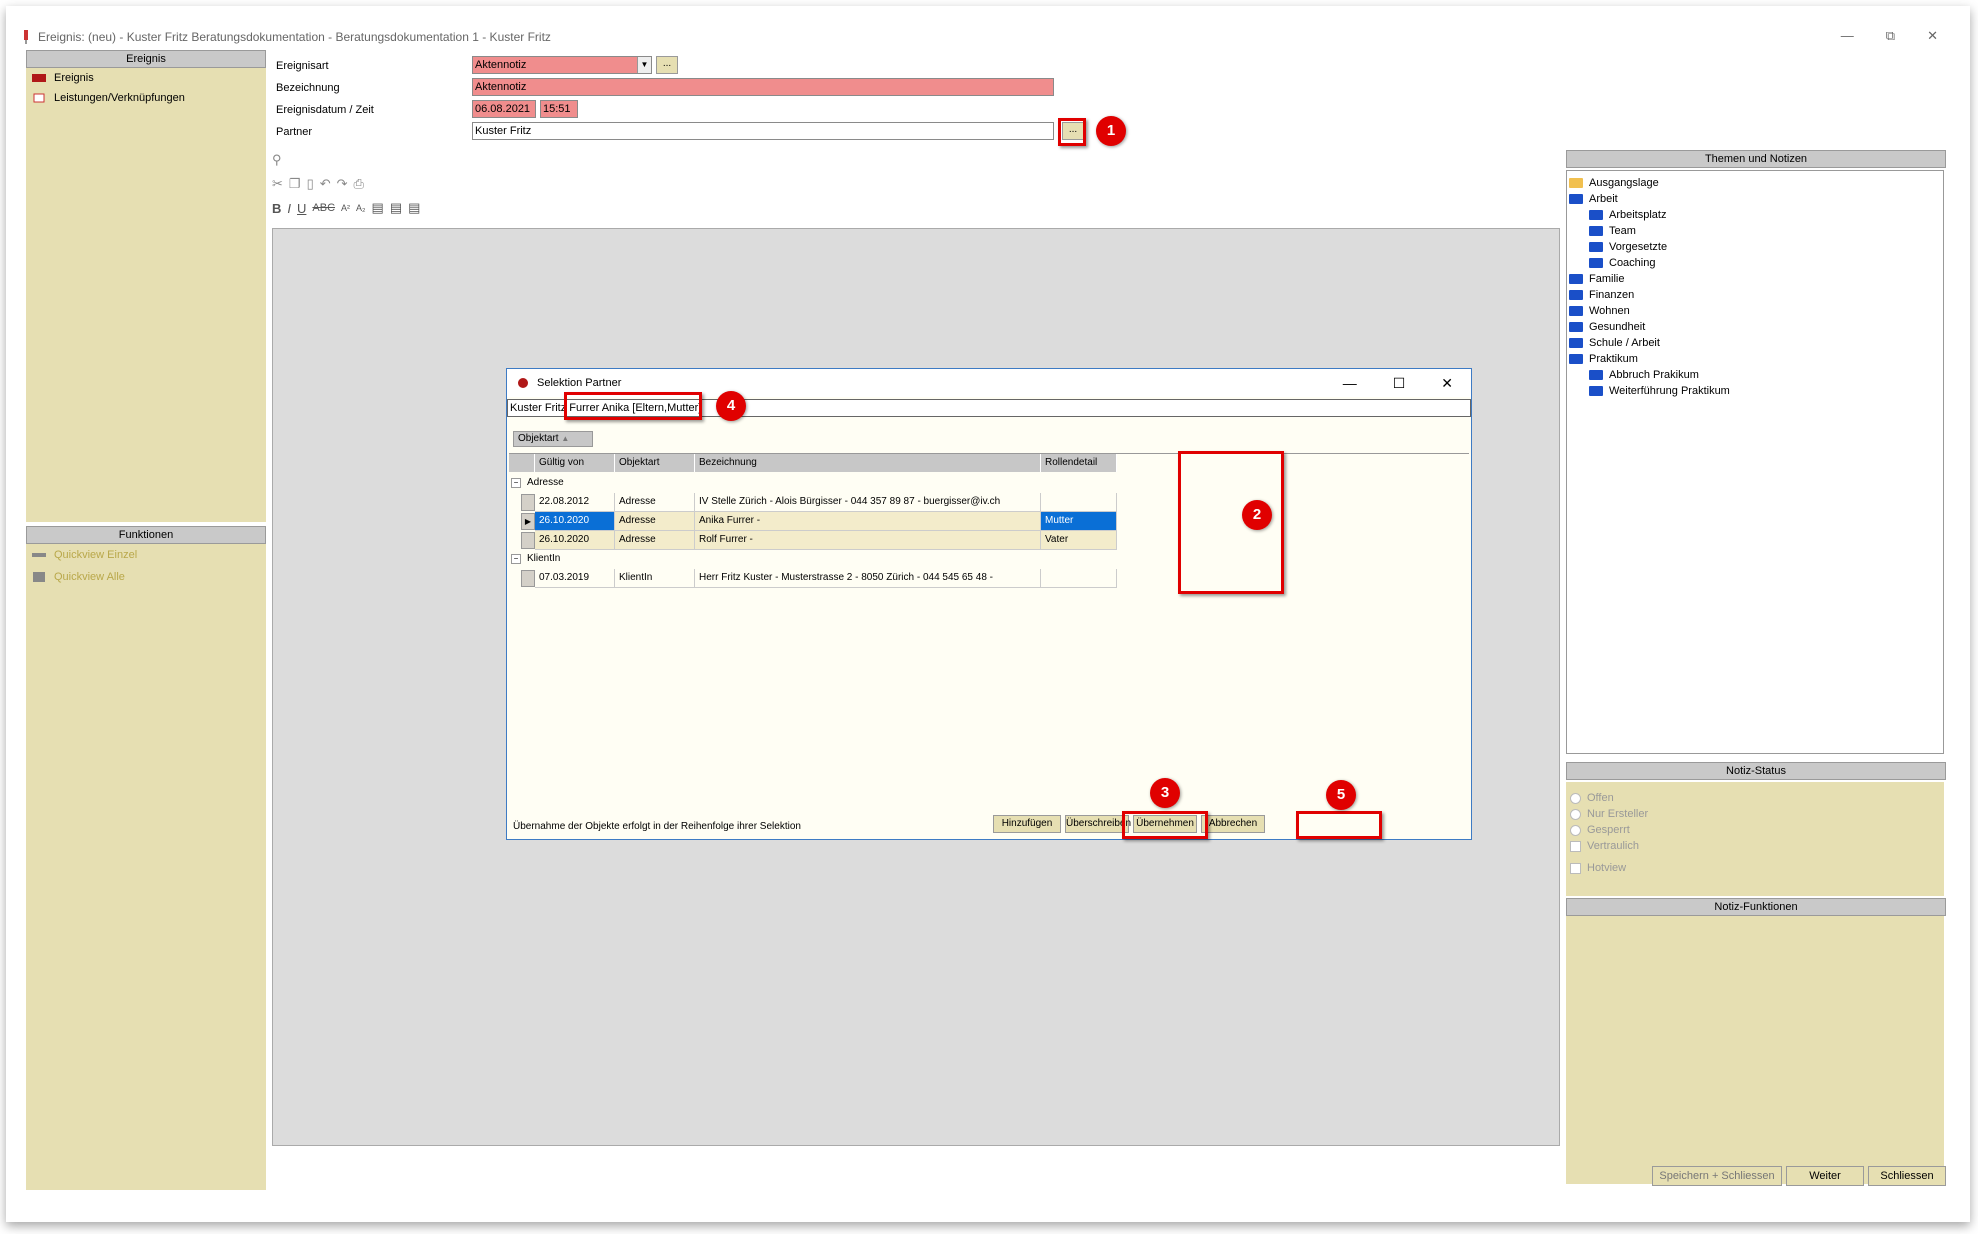  Describe the element at coordinates (1755, 327) in the screenshot. I see `tree-item: Gesundheit` at that location.